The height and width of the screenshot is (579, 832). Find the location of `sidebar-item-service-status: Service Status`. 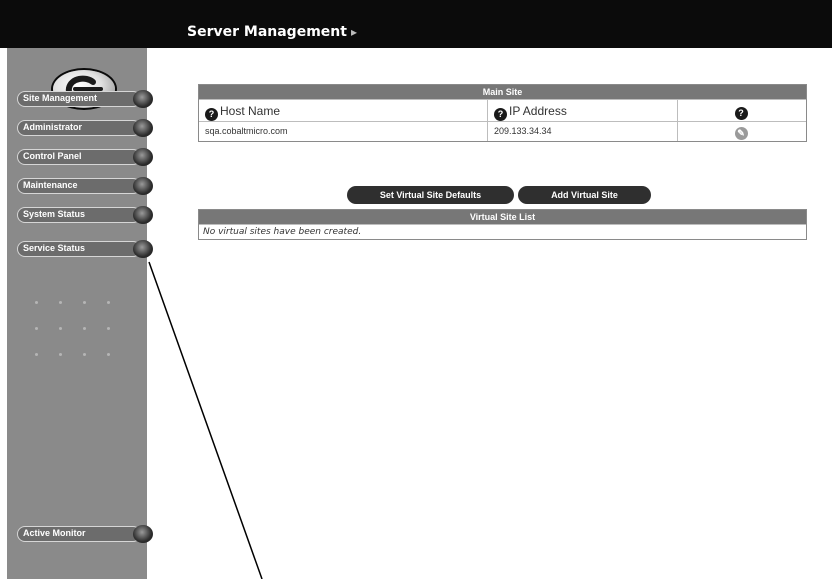

sidebar-item-service-status: Service Status is located at coordinates (85, 249).